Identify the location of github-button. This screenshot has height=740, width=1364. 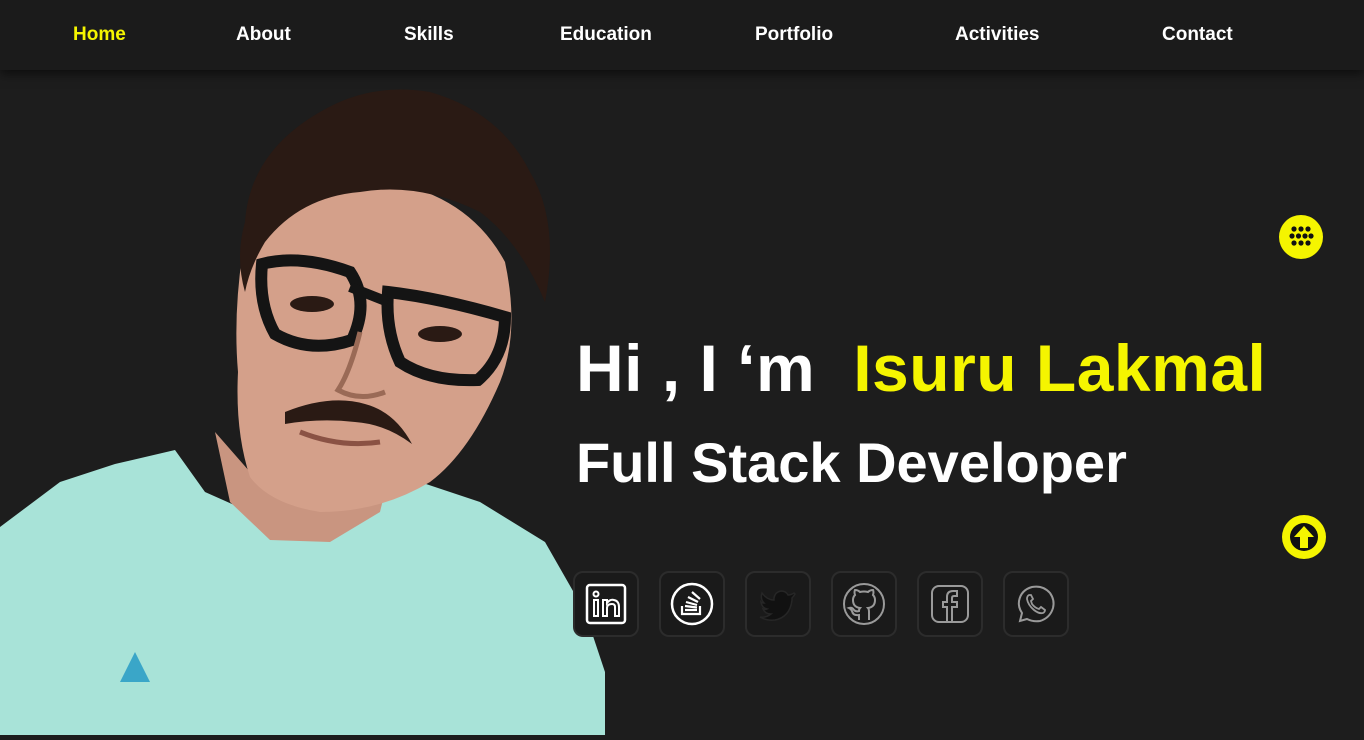
(864, 604).